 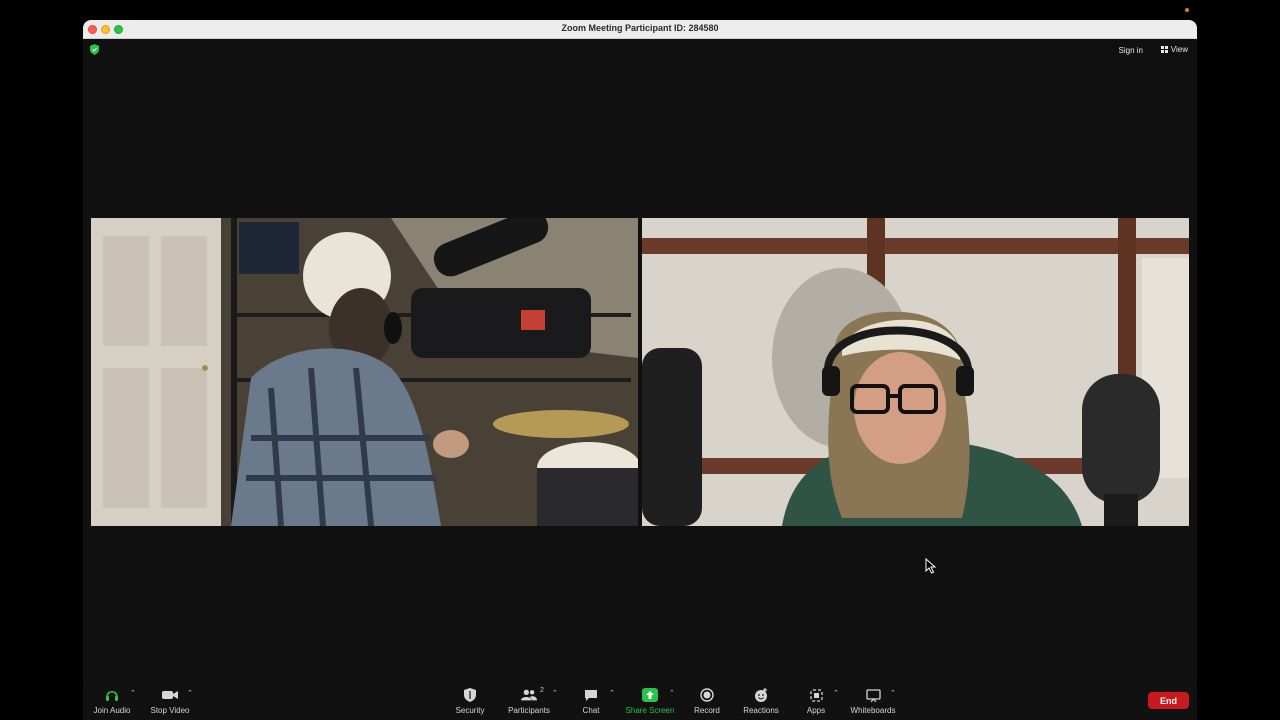 I want to click on record-icon, so click(x=707, y=695).